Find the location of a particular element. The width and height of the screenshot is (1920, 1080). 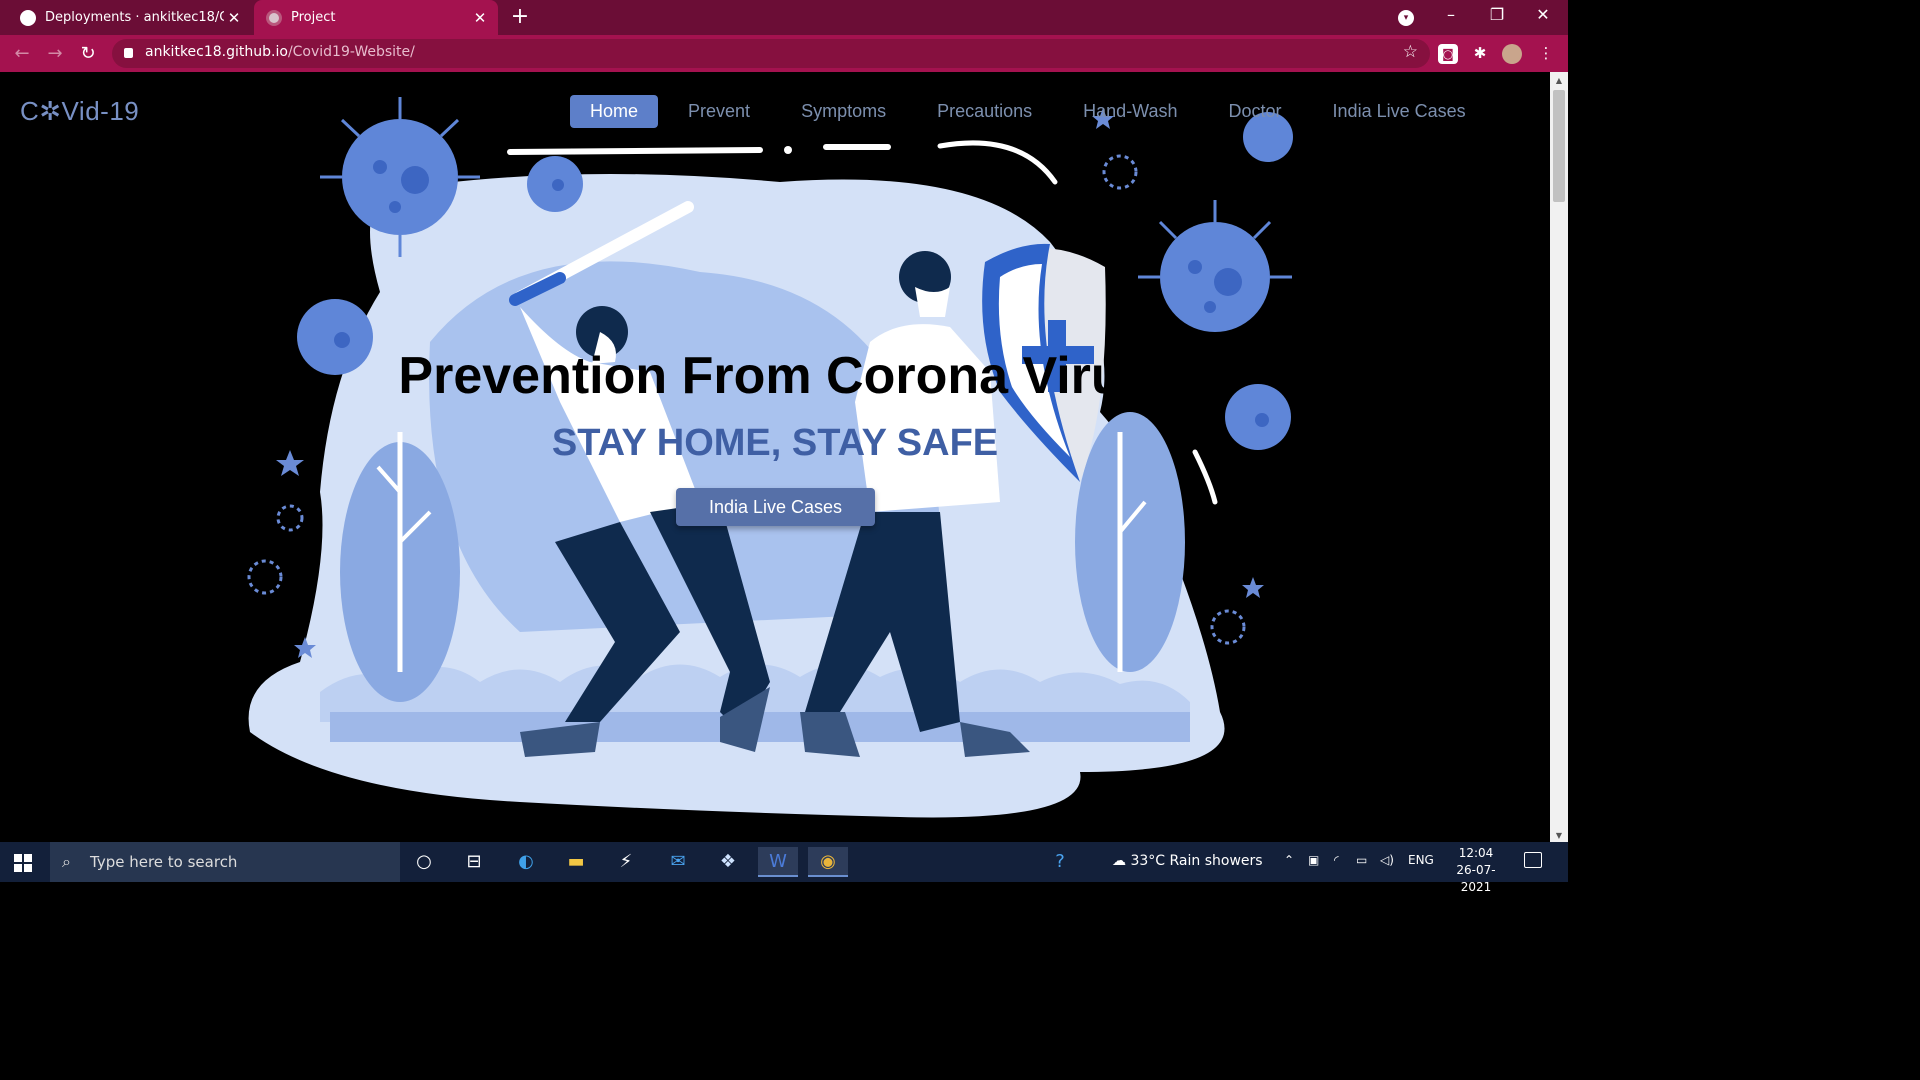

globe-icon is located at coordinates (274, 17).